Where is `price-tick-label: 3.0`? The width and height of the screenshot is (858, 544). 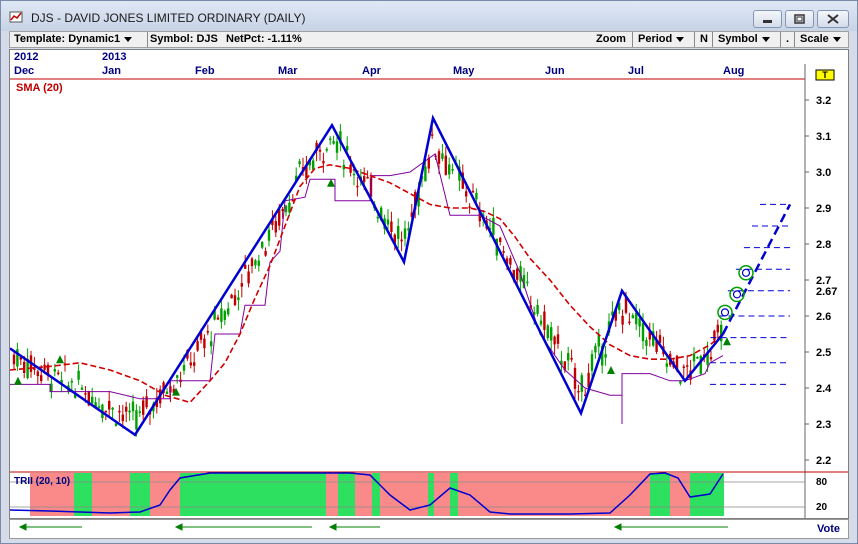
price-tick-label: 3.0 is located at coordinates (823, 173).